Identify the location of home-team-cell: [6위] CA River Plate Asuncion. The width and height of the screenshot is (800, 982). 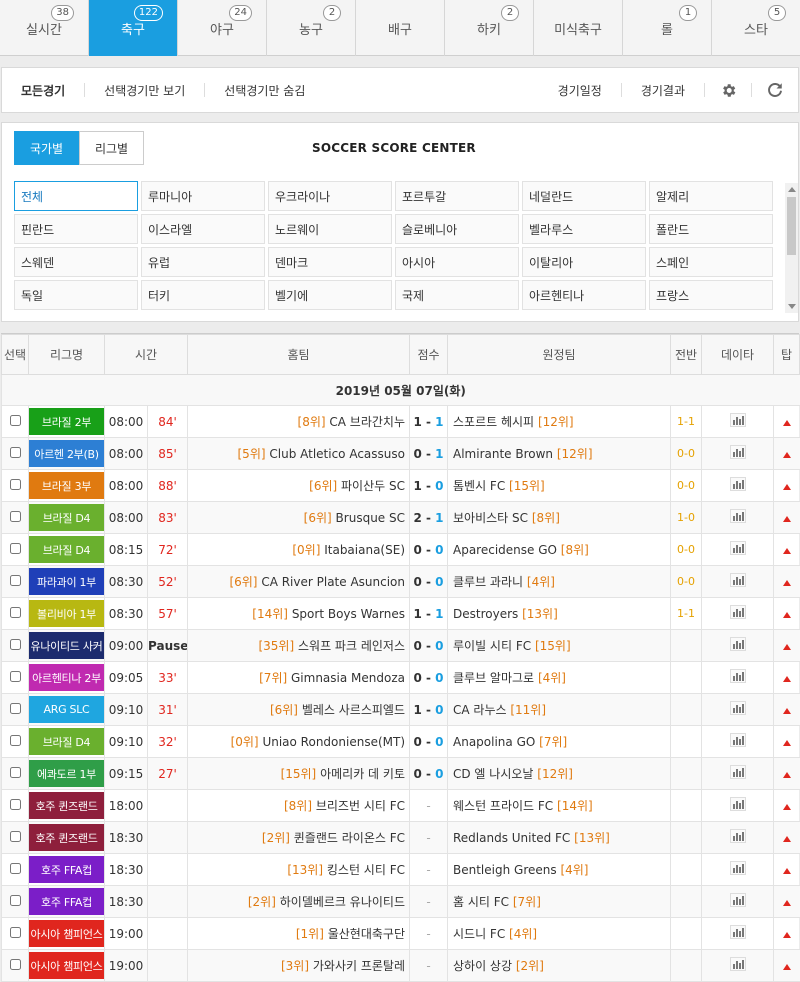
(298, 581).